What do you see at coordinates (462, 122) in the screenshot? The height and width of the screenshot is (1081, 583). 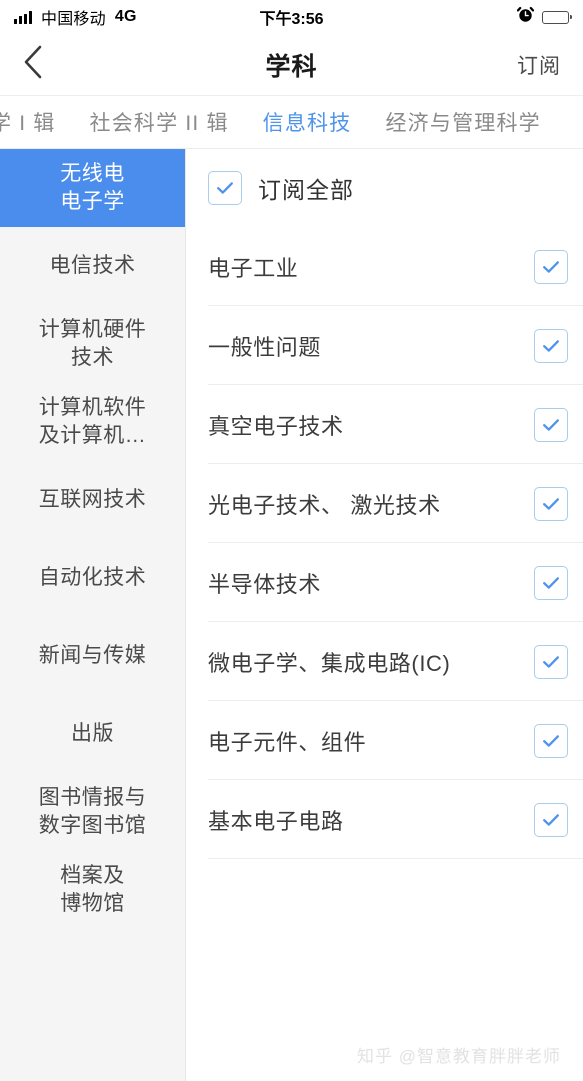 I see `tab-economics-management: 经济与管理科学` at bounding box center [462, 122].